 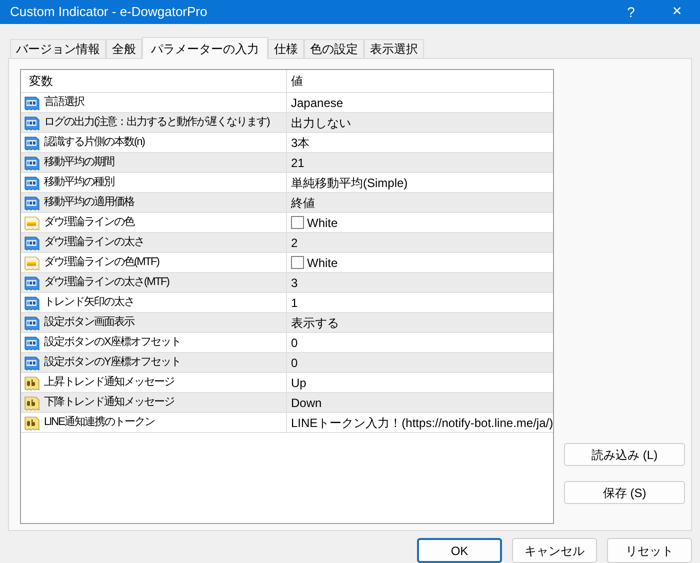 What do you see at coordinates (101, 262) in the screenshot?
I see `parameter-name: ダウ理論ラインの色(MTF)` at bounding box center [101, 262].